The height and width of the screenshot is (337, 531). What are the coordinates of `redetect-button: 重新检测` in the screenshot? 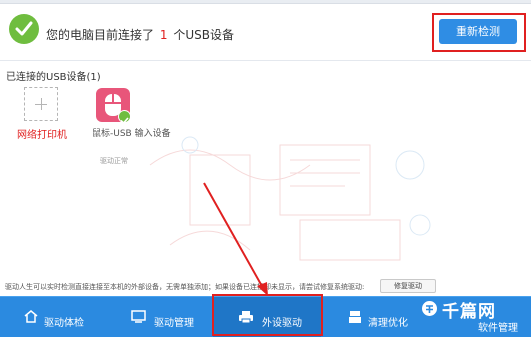 It's located at (478, 31).